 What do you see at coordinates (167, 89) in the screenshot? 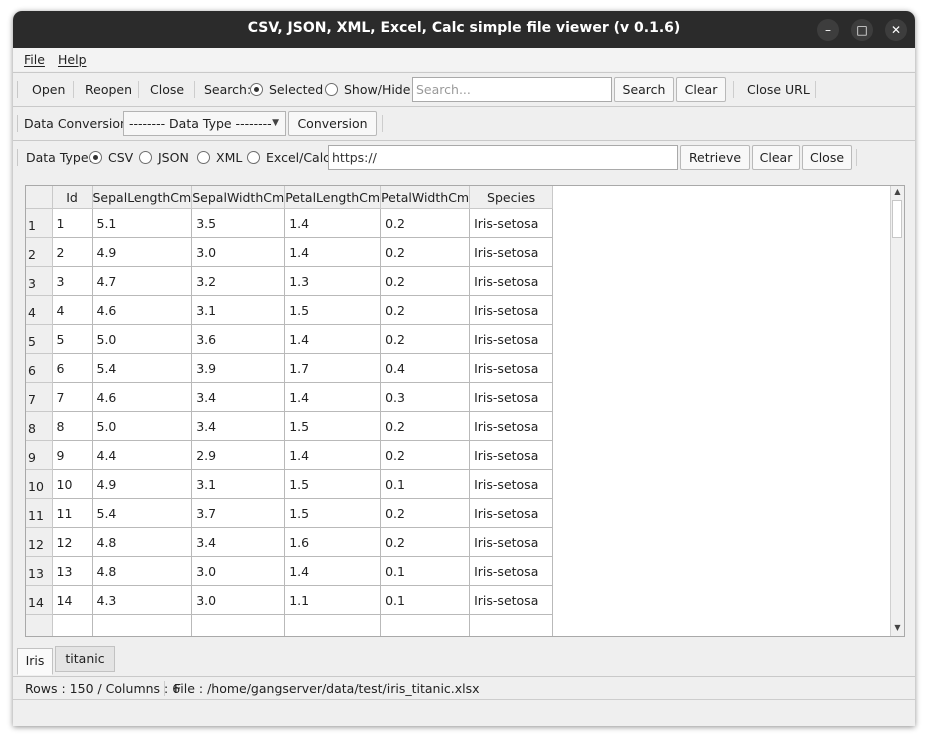
I see `close-button: Close` at bounding box center [167, 89].